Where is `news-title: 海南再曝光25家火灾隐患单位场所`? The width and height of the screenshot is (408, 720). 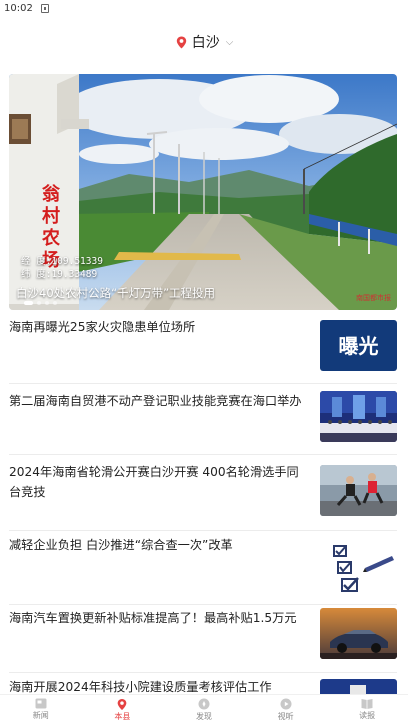
news-title: 海南再曝光25家火灾隐患单位场所 is located at coordinates (102, 327).